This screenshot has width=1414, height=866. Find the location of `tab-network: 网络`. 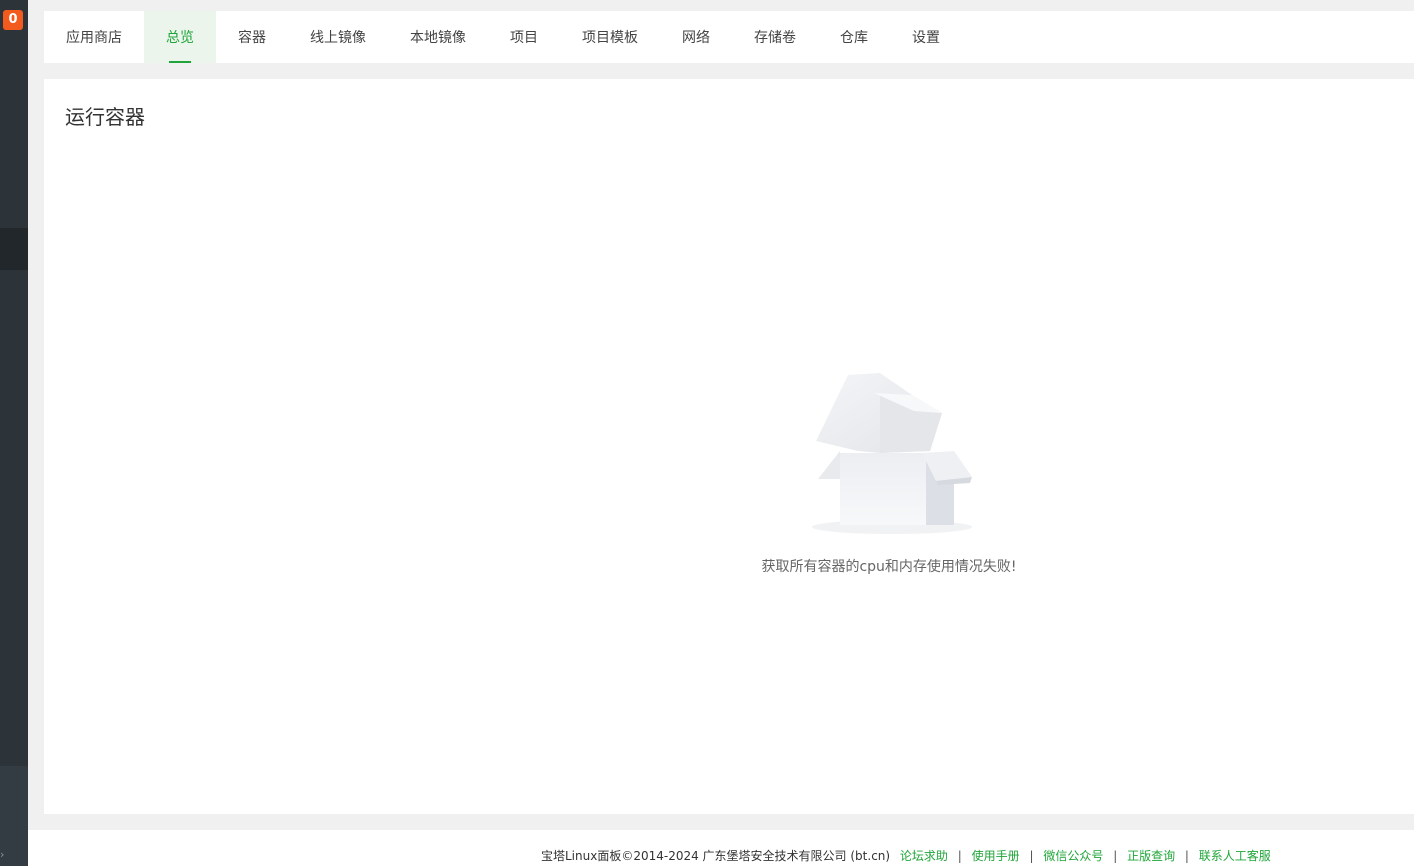

tab-network: 网络 is located at coordinates (696, 37).